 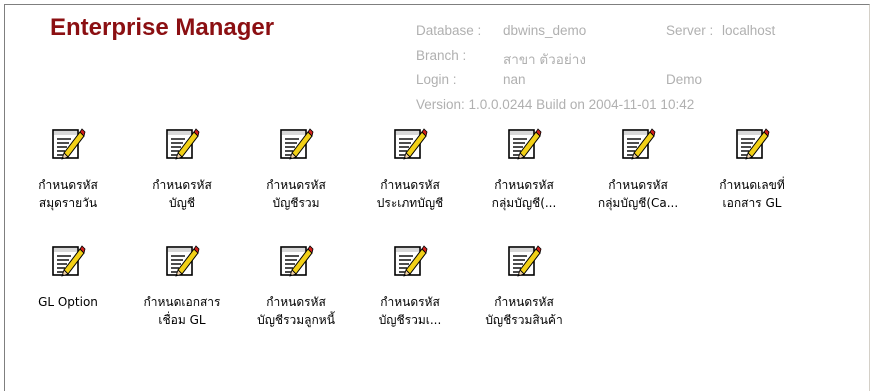 I want to click on menu-item: กำหนดรหัส บัญชีรวมลูกหนี้, so click(x=296, y=286).